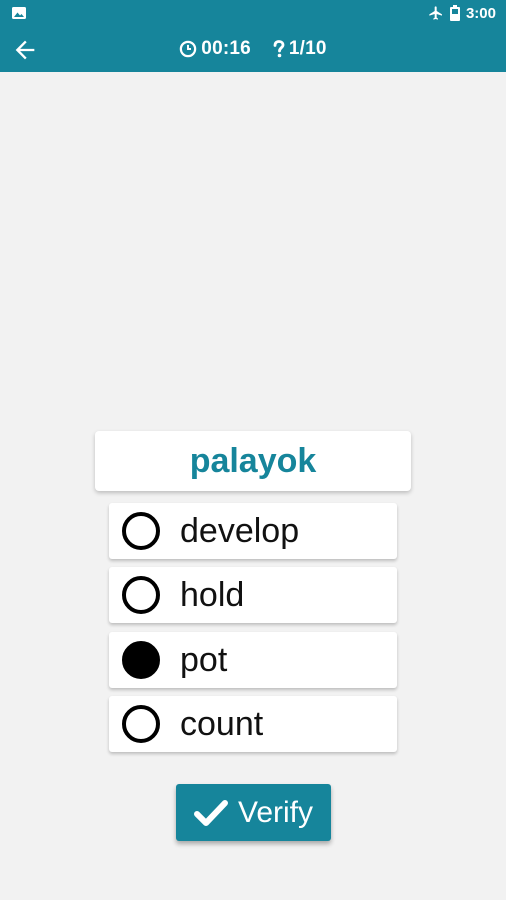 This screenshot has height=900, width=506. I want to click on top-bar: 3:00 00:16 1/10, so click(253, 36).